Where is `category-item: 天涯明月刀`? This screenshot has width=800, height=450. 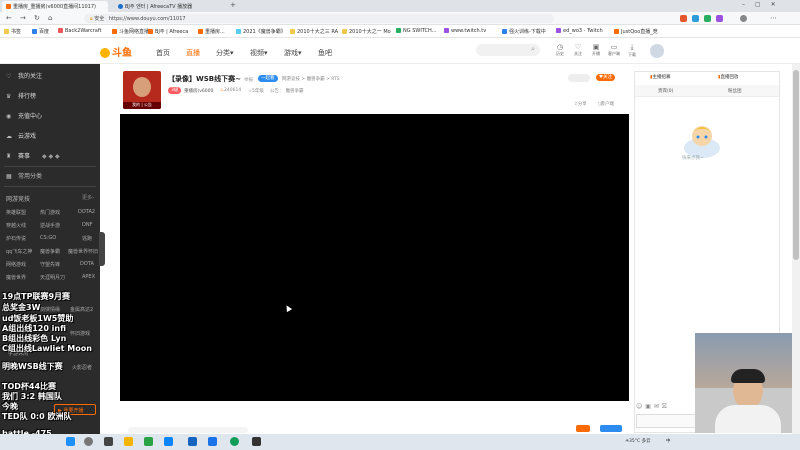
category-item: 天涯明月刀 is located at coordinates (52, 277).